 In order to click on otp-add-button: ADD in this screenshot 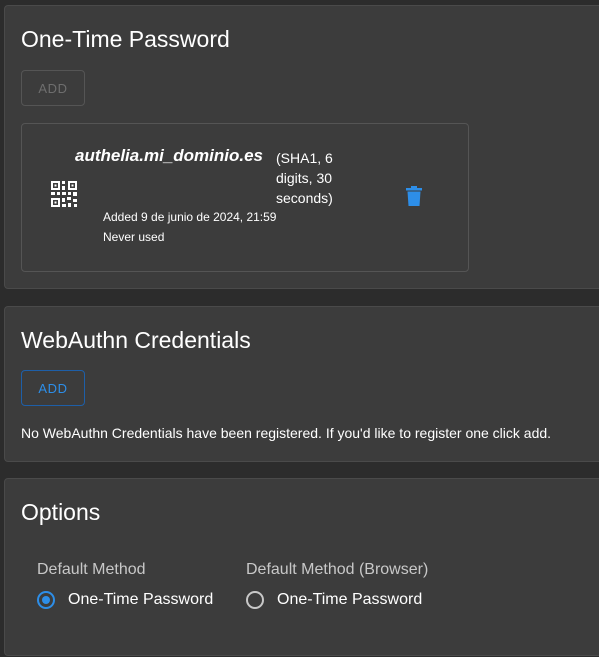, I will do `click(53, 88)`.